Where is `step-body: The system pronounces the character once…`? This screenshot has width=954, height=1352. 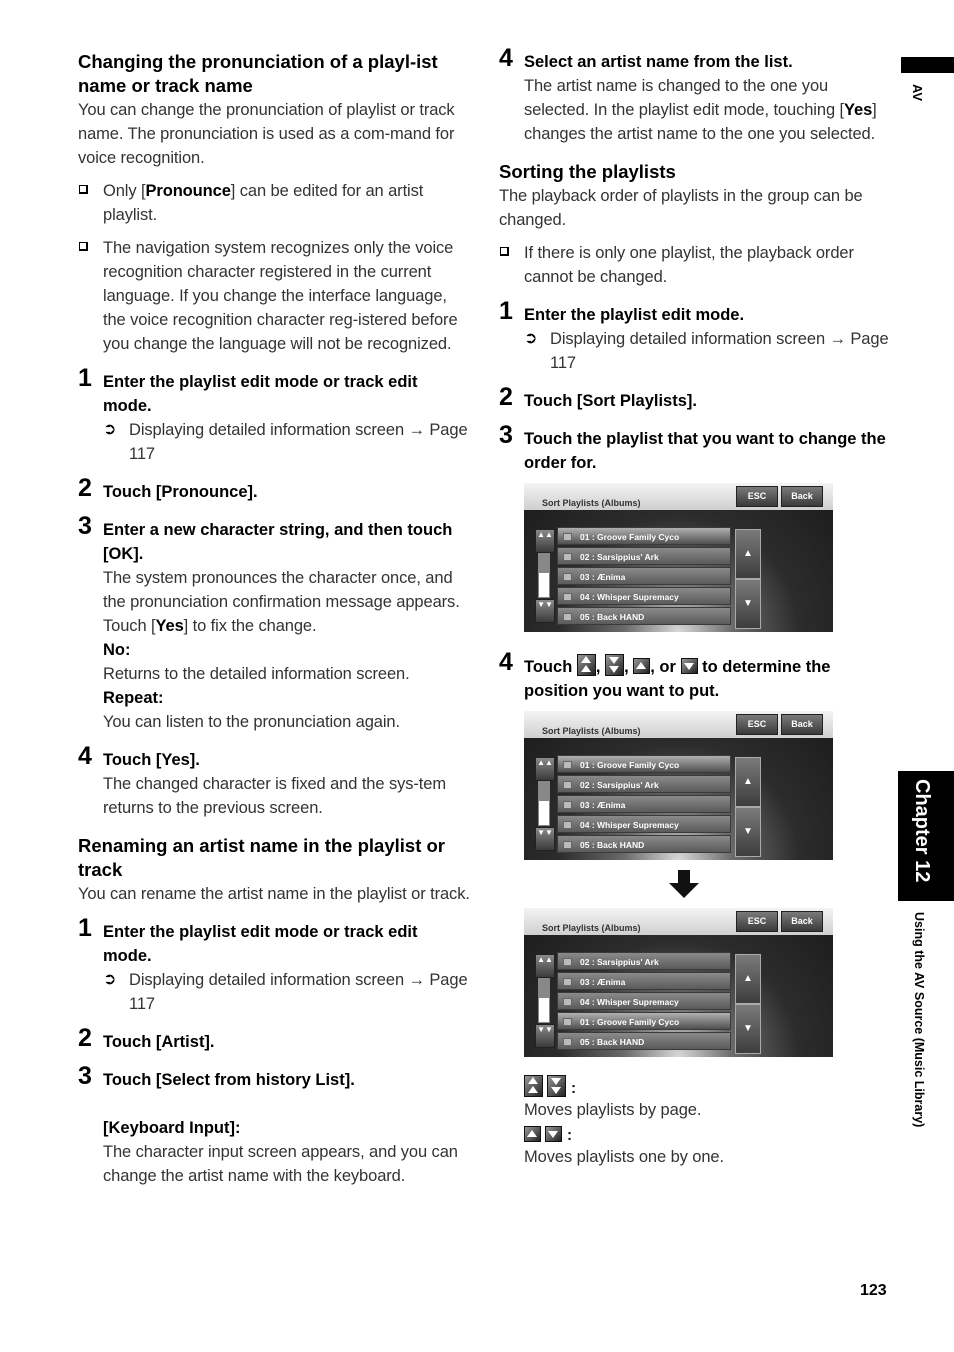
step-body: The system pronounces the character once… is located at coordinates (281, 602).